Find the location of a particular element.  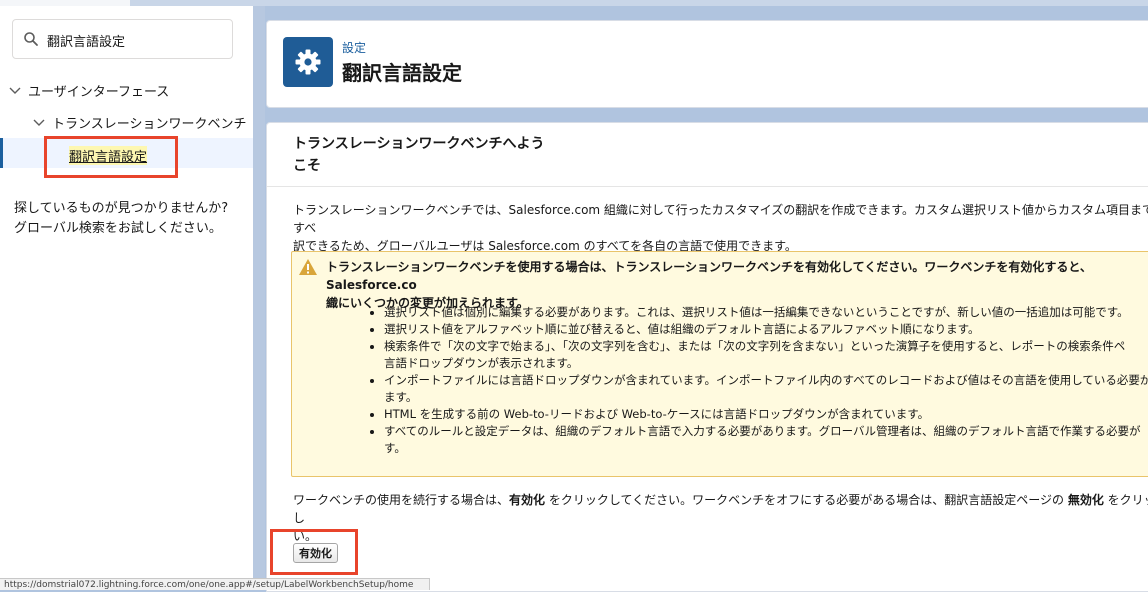

page-header: 設定 翻訳言語設定 is located at coordinates (707, 64).